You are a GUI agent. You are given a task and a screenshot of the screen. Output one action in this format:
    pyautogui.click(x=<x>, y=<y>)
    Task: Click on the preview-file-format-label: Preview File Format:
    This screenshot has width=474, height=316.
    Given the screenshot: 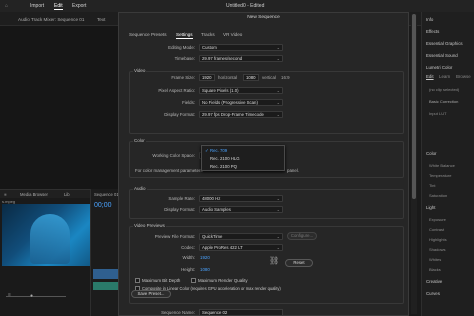 What is the action you would take?
    pyautogui.click(x=174, y=236)
    